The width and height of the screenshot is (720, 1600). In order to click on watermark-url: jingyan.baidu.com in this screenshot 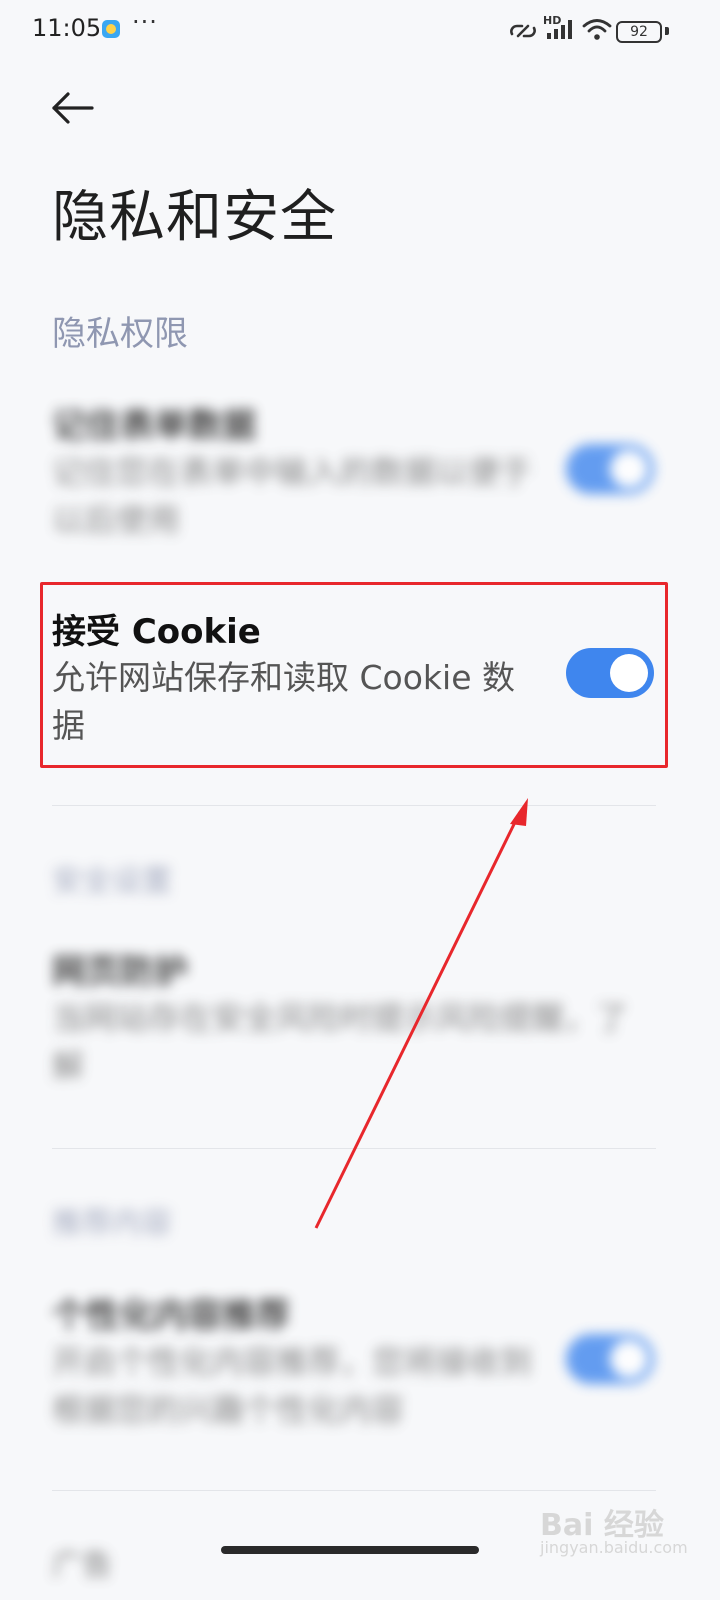, I will do `click(614, 1547)`.